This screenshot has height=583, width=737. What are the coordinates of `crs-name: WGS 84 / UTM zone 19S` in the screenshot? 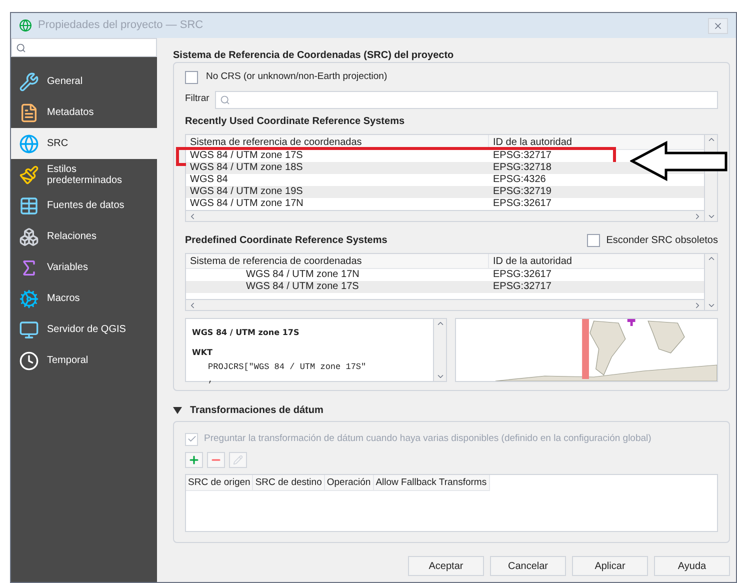 It's located at (246, 192).